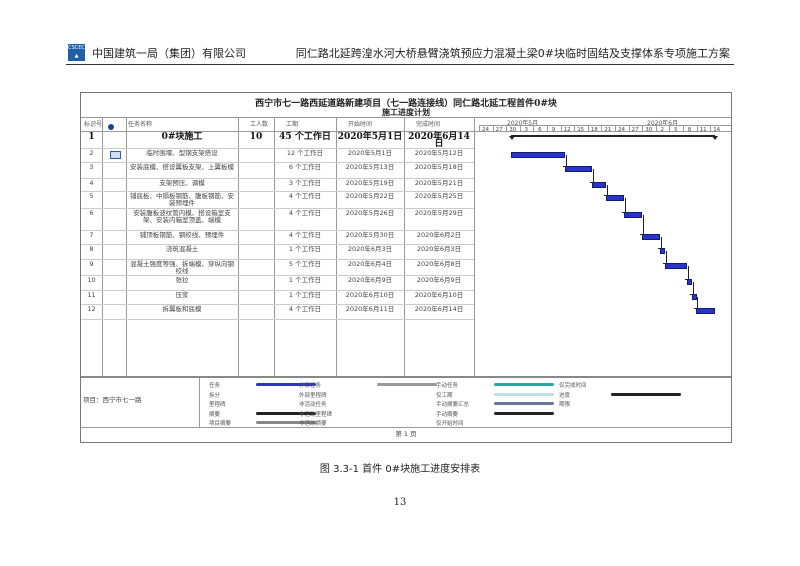 The width and height of the screenshot is (800, 566). What do you see at coordinates (217, 405) in the screenshot?
I see `legend-label: 里程碑` at bounding box center [217, 405].